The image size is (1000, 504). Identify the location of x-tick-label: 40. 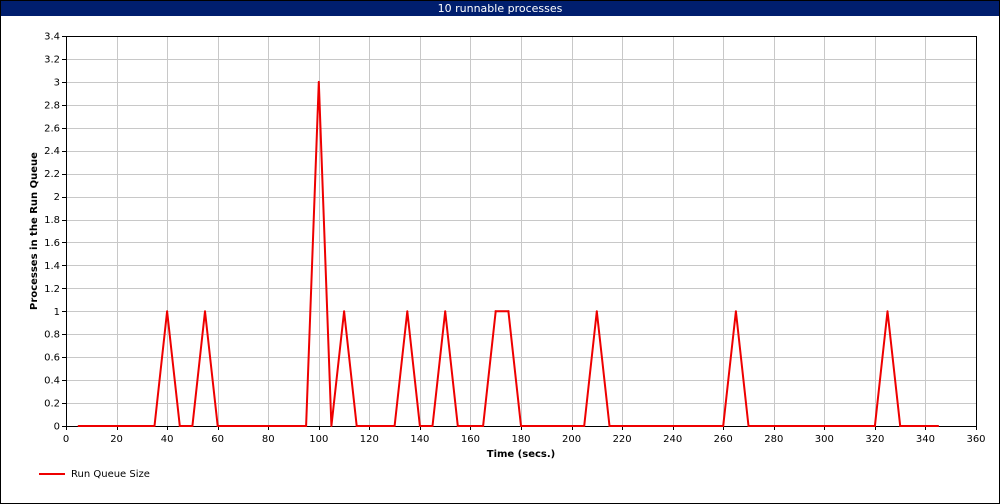
(167, 439).